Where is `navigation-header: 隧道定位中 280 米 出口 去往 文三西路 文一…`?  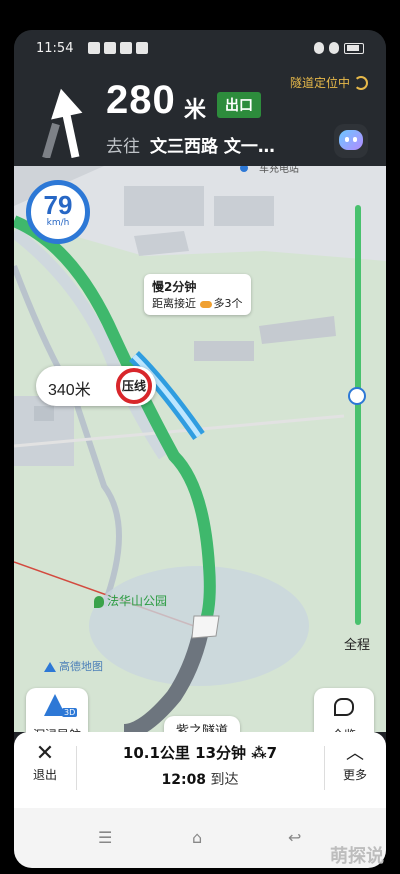 navigation-header: 隧道定位中 280 米 出口 去往 文三西路 文一… is located at coordinates (200, 117).